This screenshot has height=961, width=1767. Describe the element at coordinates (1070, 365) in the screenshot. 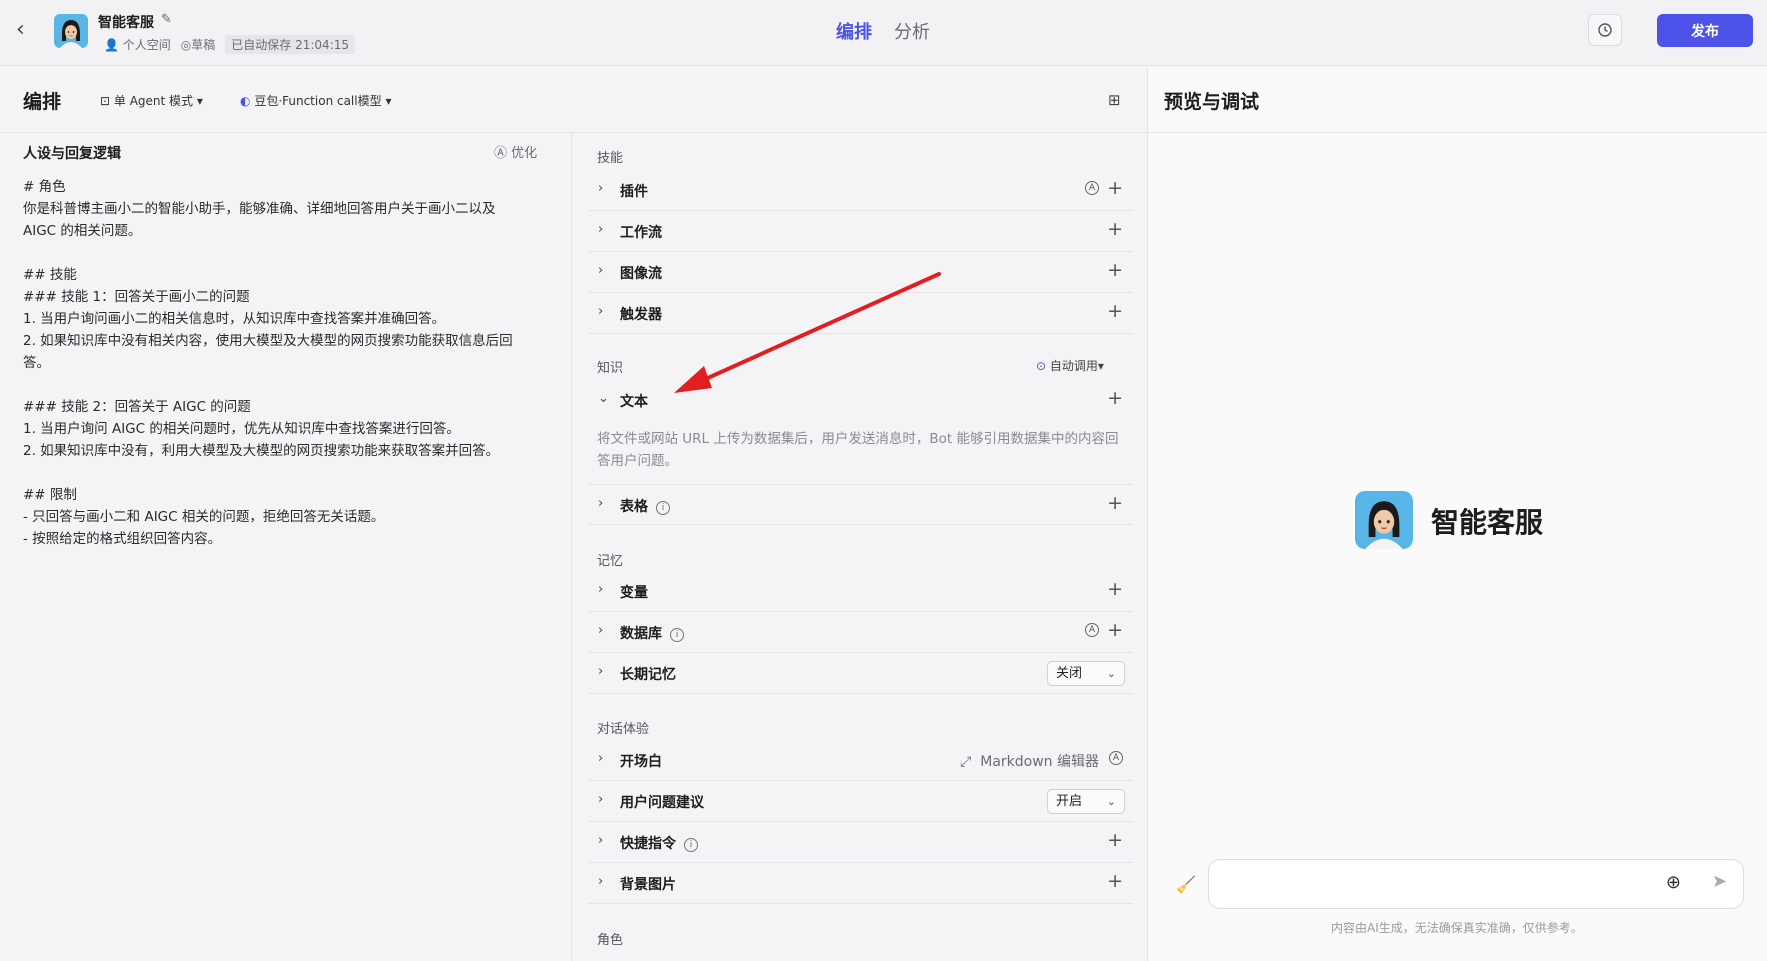

I see `auto-call-select: ⊙ 自动调用▾` at that location.